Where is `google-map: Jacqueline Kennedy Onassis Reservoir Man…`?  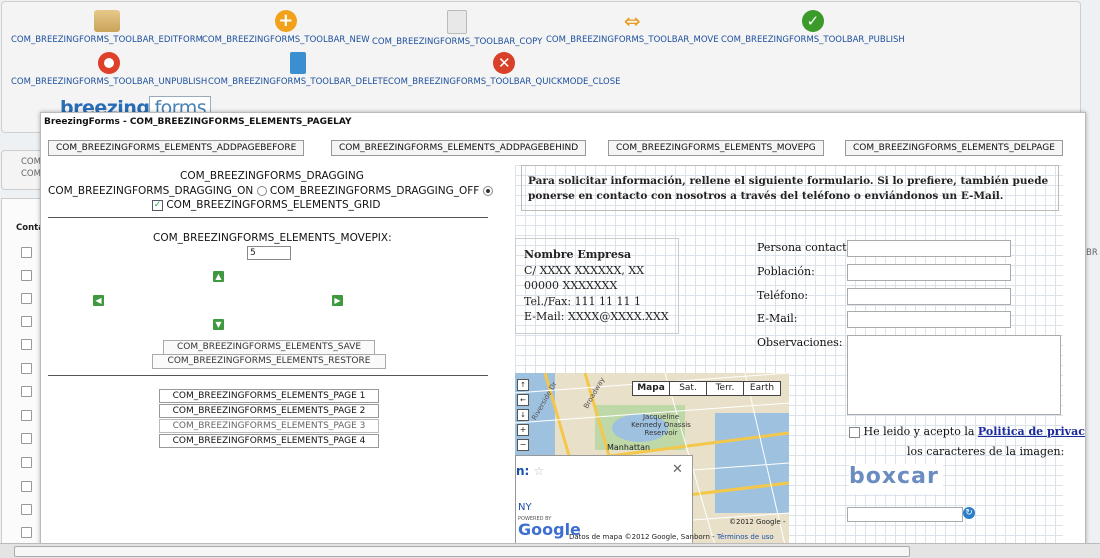
google-map: Jacqueline Kennedy Onassis Reservoir Man… is located at coordinates (652, 459).